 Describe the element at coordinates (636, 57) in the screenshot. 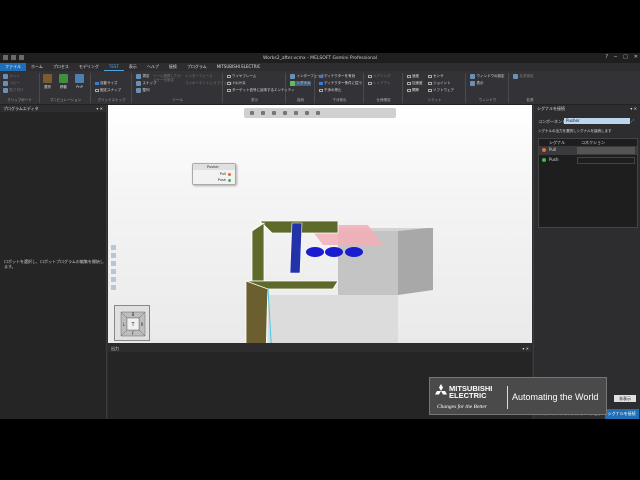

I see `close-icon: ✕` at that location.